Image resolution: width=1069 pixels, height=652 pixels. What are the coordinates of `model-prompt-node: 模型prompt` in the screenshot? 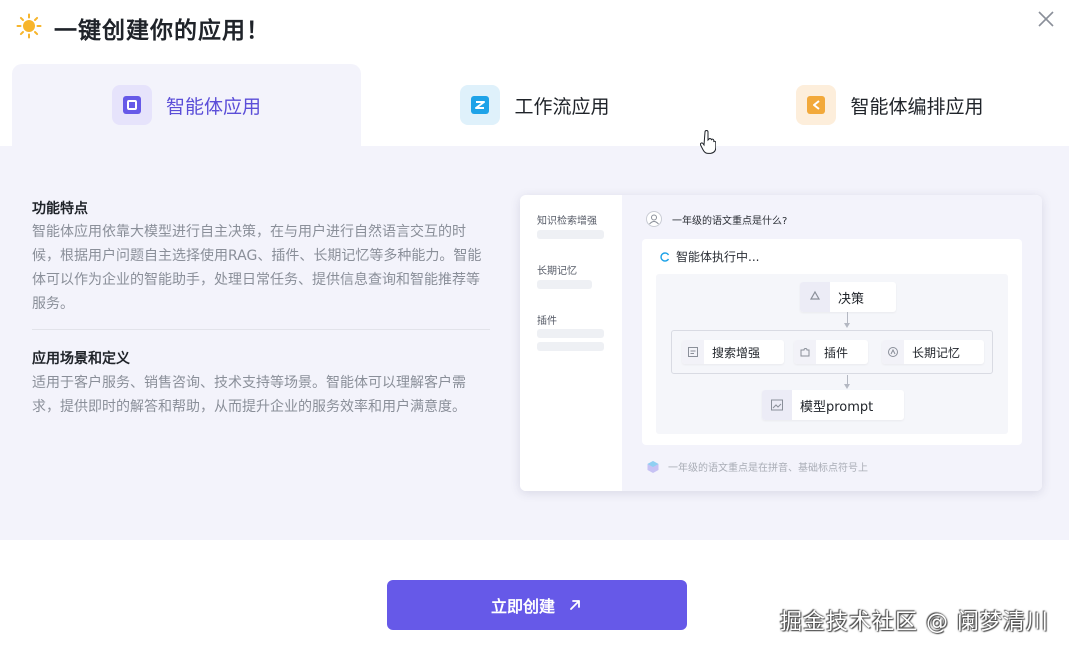 It's located at (833, 405).